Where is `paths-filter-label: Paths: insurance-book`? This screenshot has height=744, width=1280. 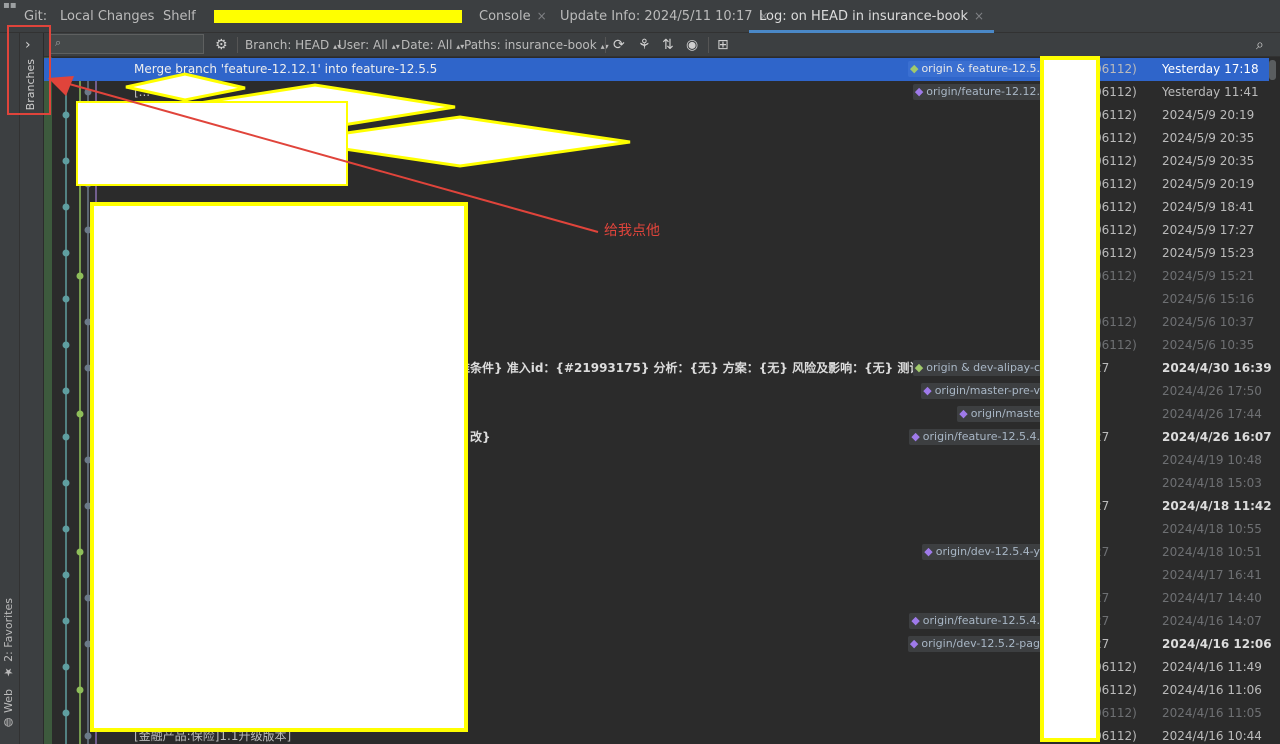
paths-filter-label: Paths: insurance-book is located at coordinates (530, 45).